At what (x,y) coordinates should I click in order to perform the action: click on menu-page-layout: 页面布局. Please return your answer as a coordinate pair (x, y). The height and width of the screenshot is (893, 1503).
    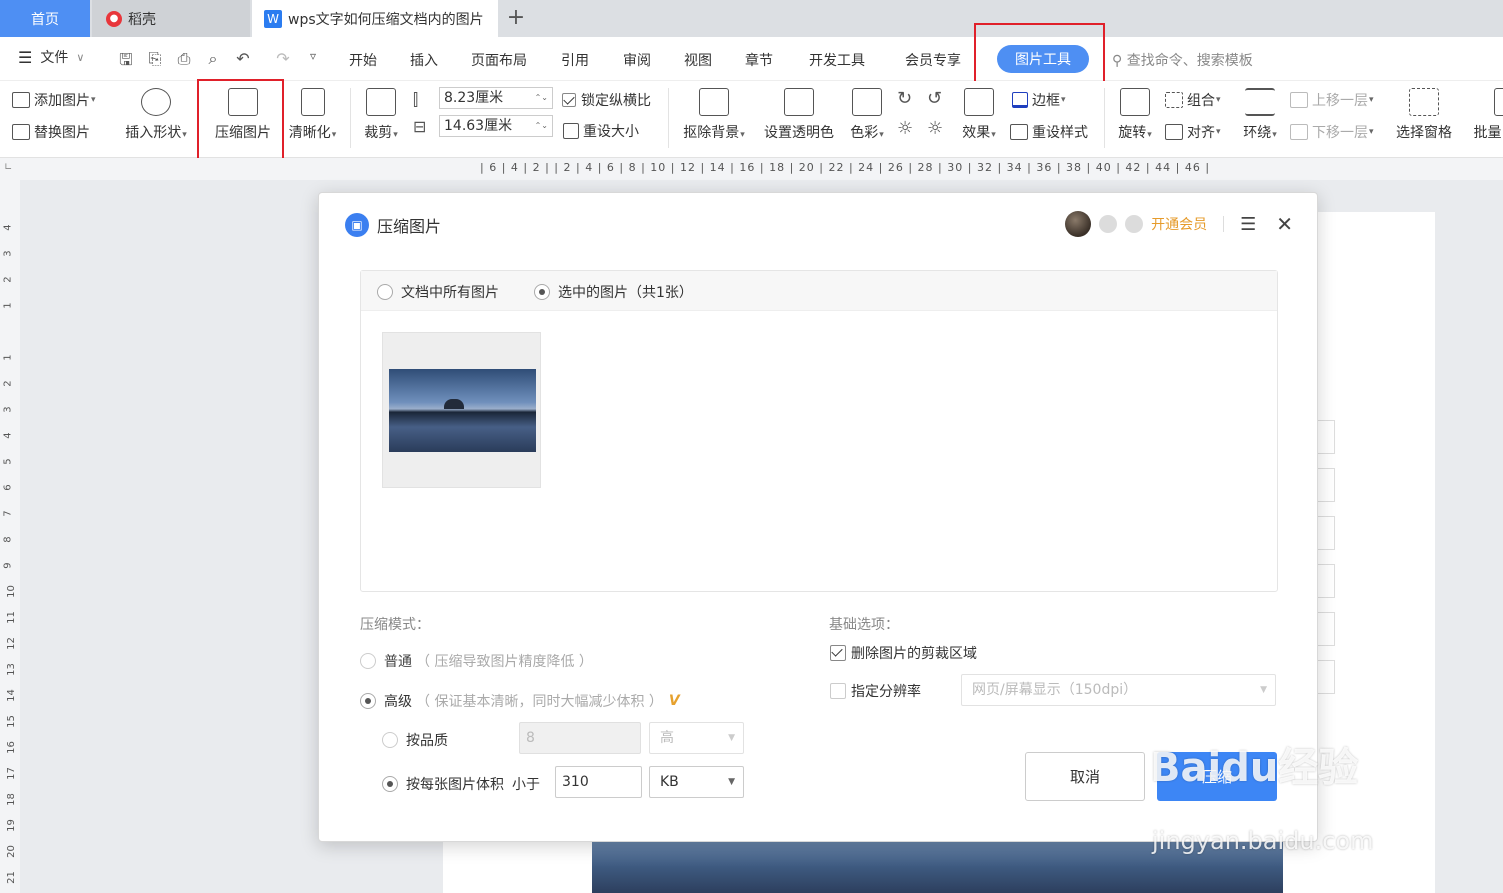
    Looking at the image, I should click on (499, 60).